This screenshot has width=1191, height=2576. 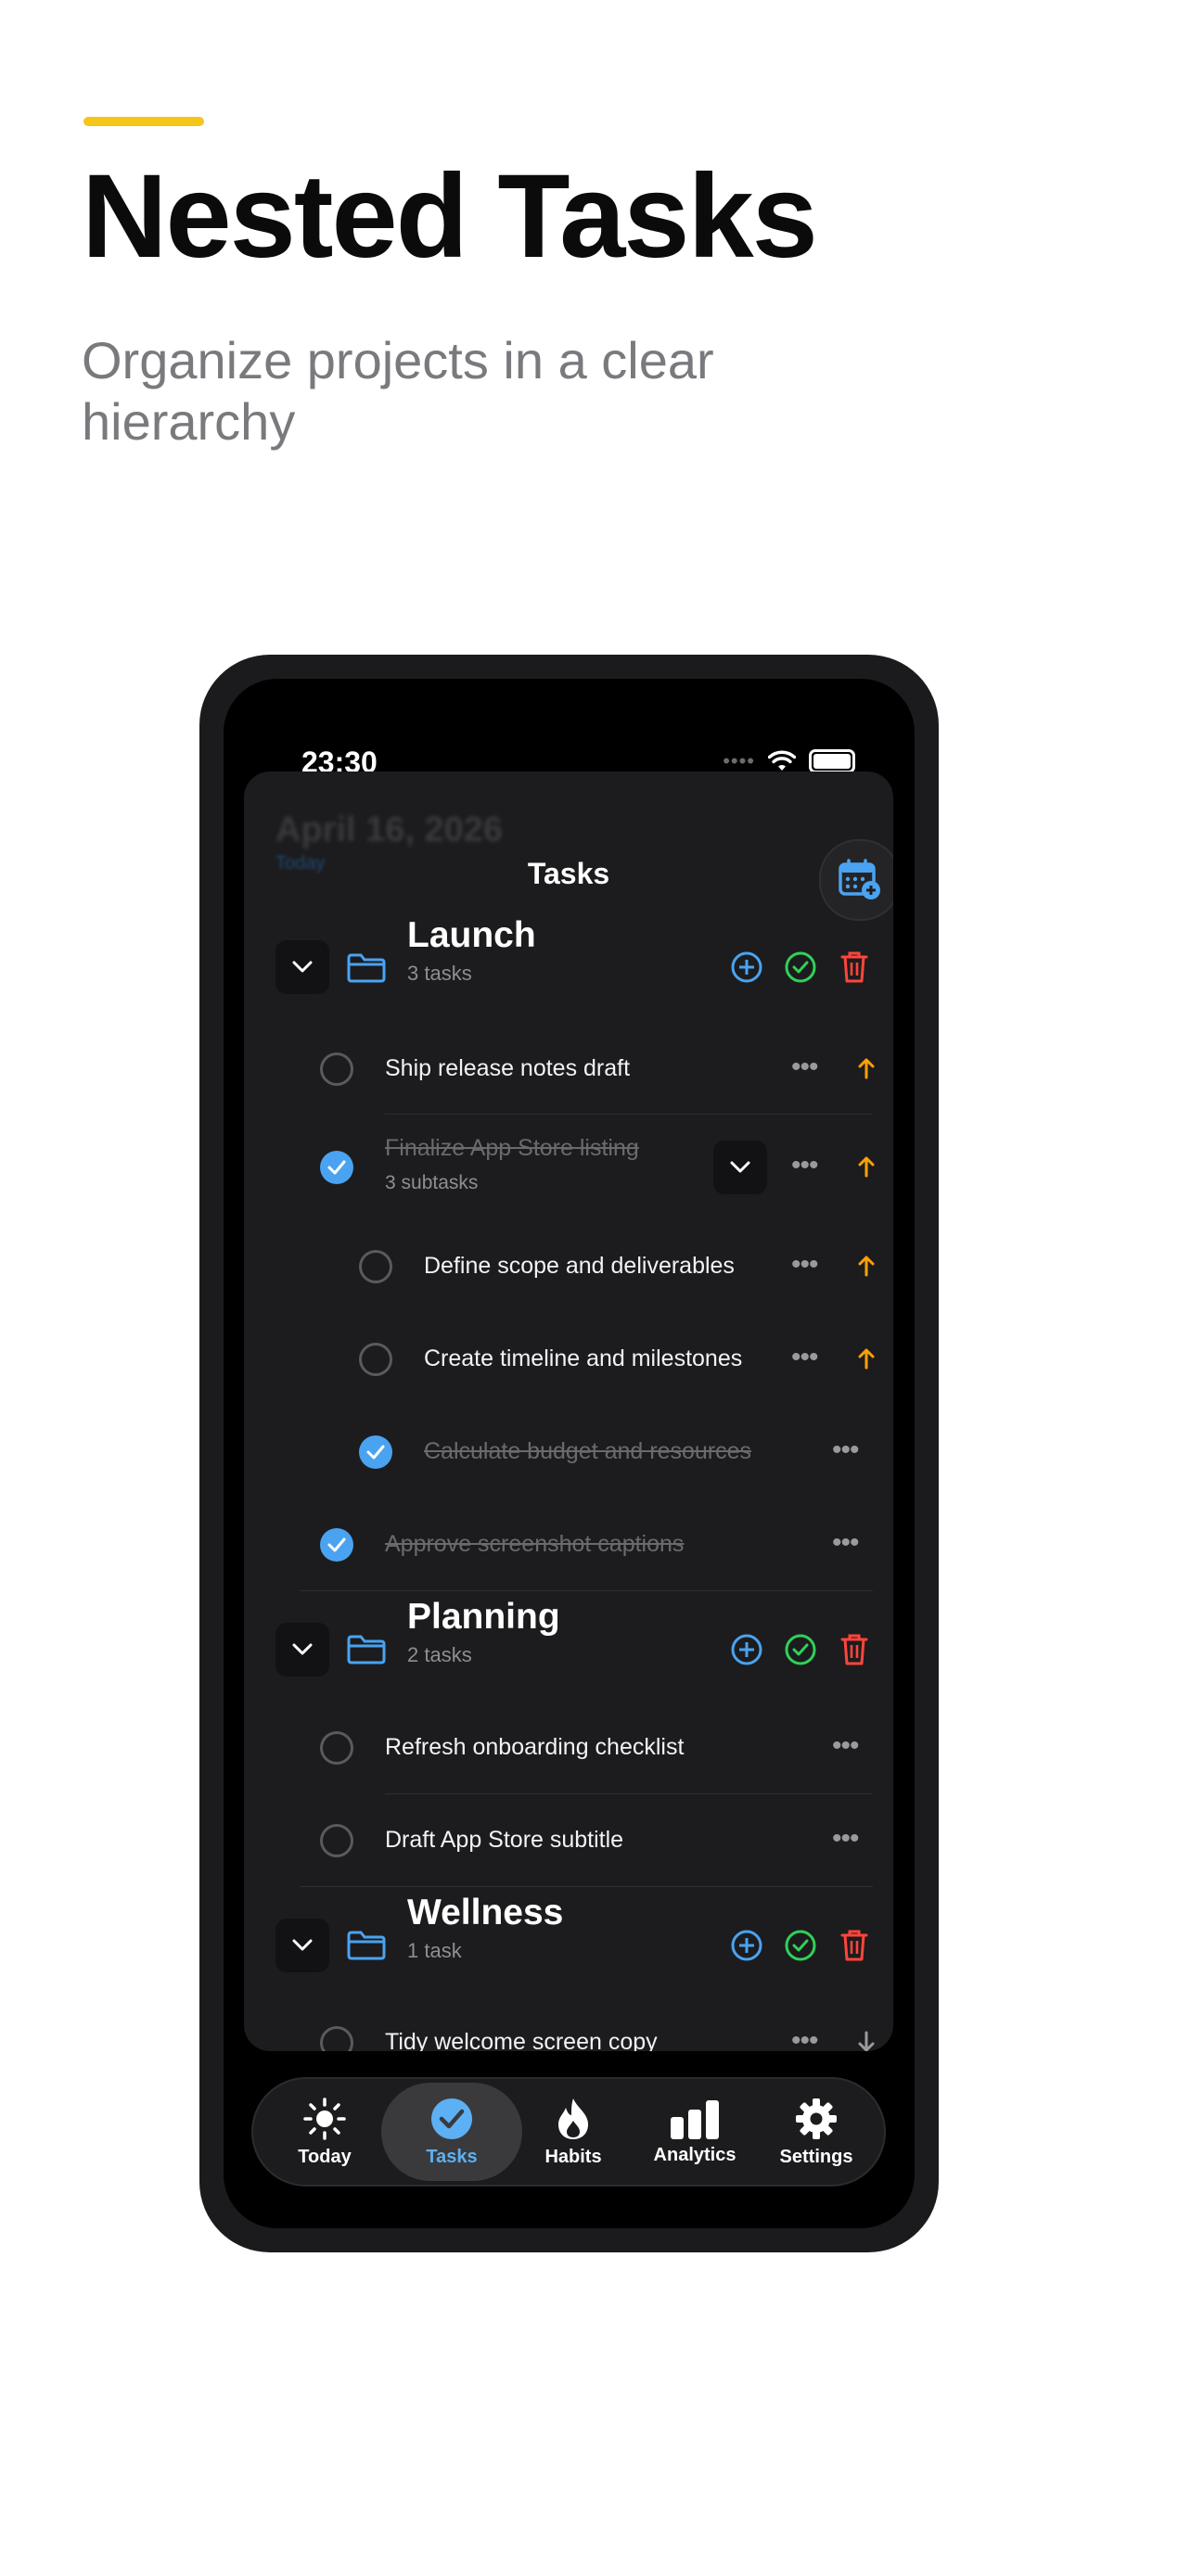 I want to click on collapse-planning-button, so click(x=302, y=1650).